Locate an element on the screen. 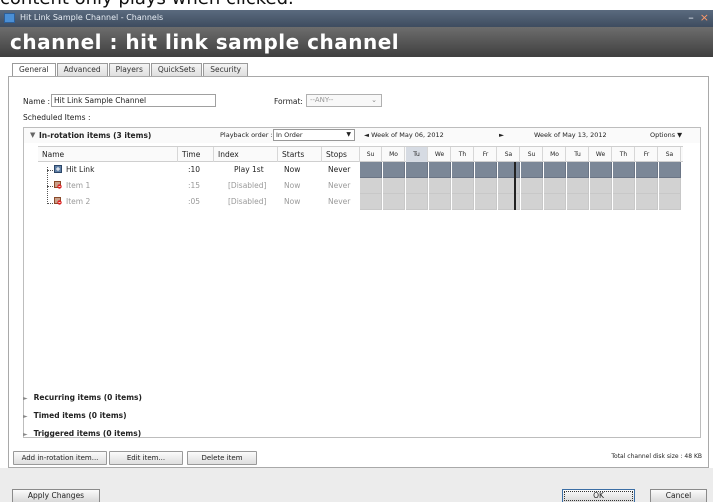 The width and height of the screenshot is (713, 502). channel-banner: channel : hit link sample channel is located at coordinates (356, 42).